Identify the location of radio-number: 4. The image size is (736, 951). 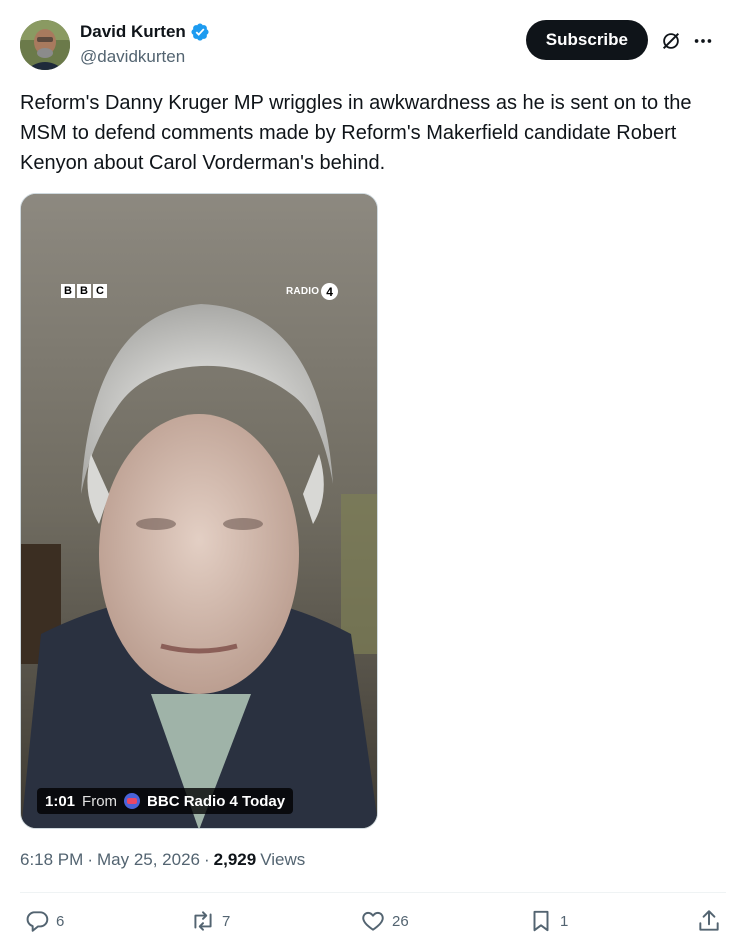
(330, 291).